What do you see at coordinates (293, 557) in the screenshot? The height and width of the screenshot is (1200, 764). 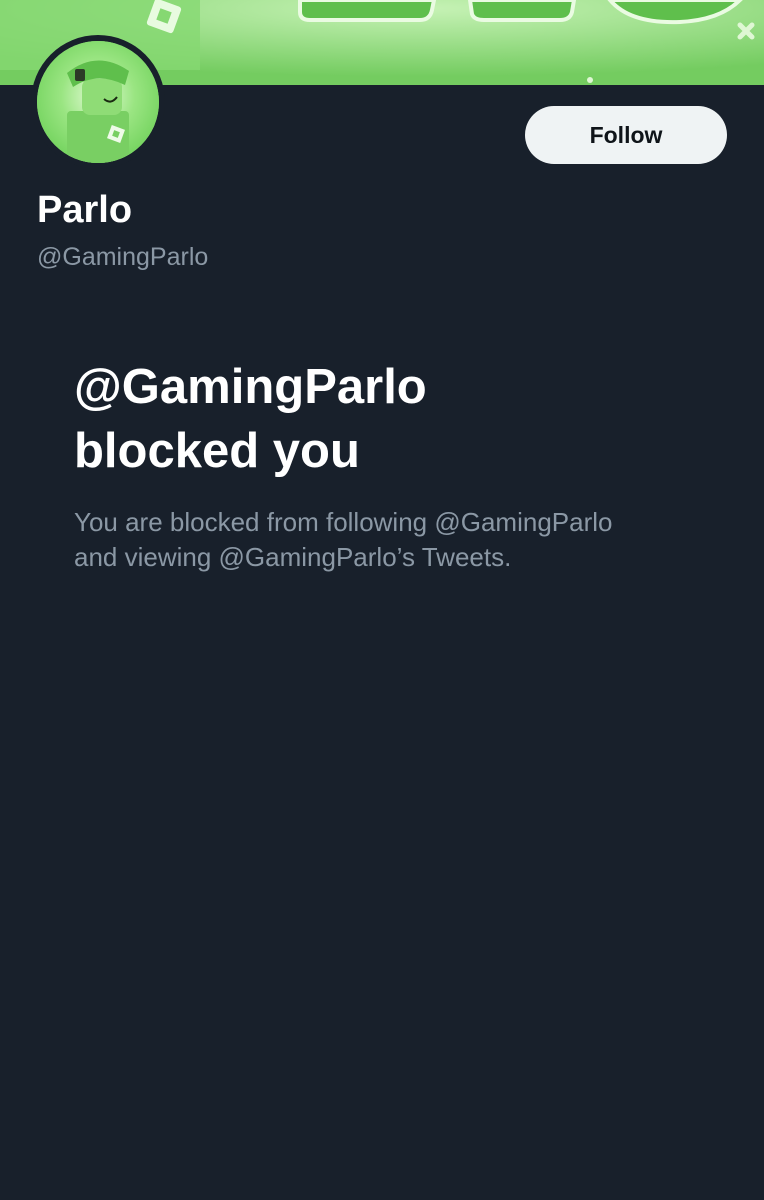 I see `blocked-description-line: and viewing @GamingParlo’s Tweets.` at bounding box center [293, 557].